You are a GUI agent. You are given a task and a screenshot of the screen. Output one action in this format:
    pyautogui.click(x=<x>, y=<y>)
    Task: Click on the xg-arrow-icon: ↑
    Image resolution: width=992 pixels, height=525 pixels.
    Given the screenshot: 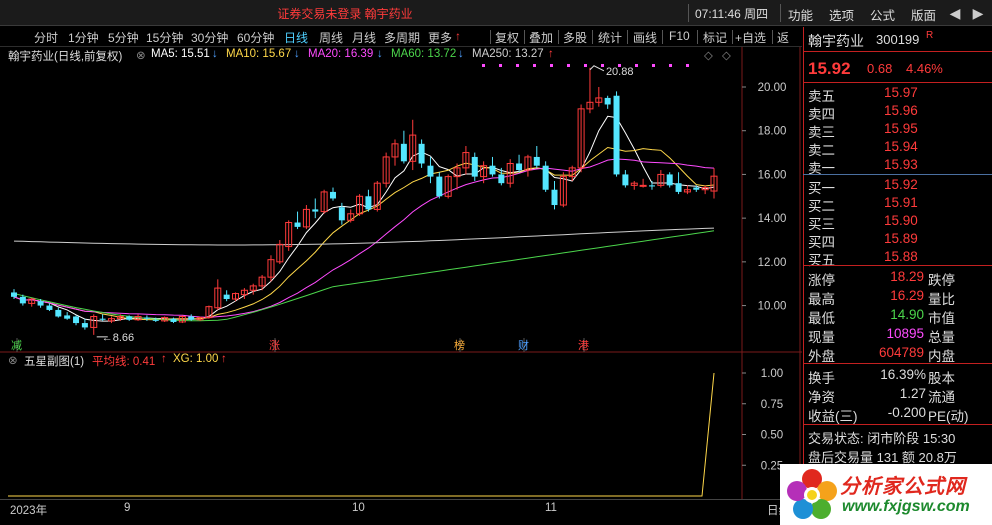 What is the action you would take?
    pyautogui.click(x=224, y=359)
    